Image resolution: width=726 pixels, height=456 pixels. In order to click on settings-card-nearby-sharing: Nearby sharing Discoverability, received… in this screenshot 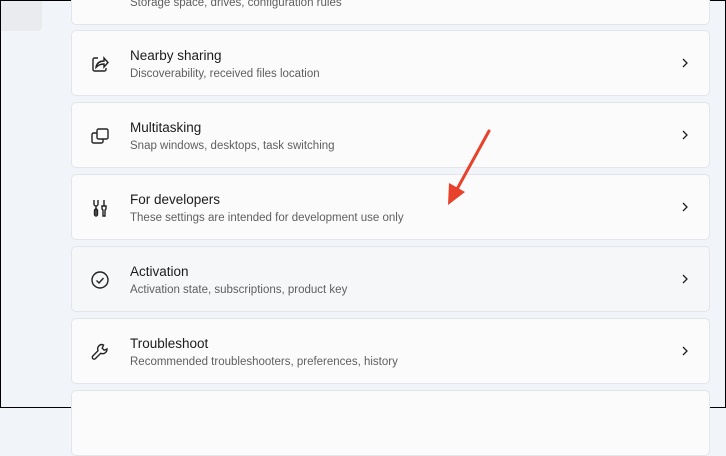, I will do `click(390, 63)`.